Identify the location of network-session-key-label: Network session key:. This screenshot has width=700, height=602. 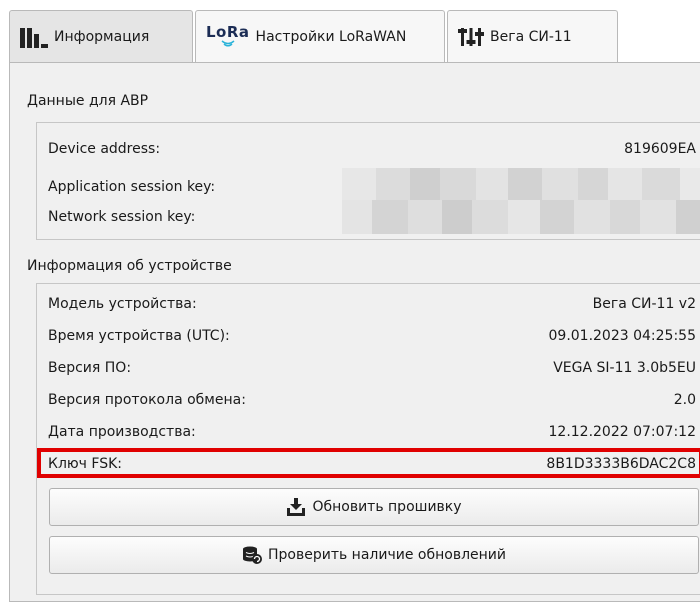
(122, 217).